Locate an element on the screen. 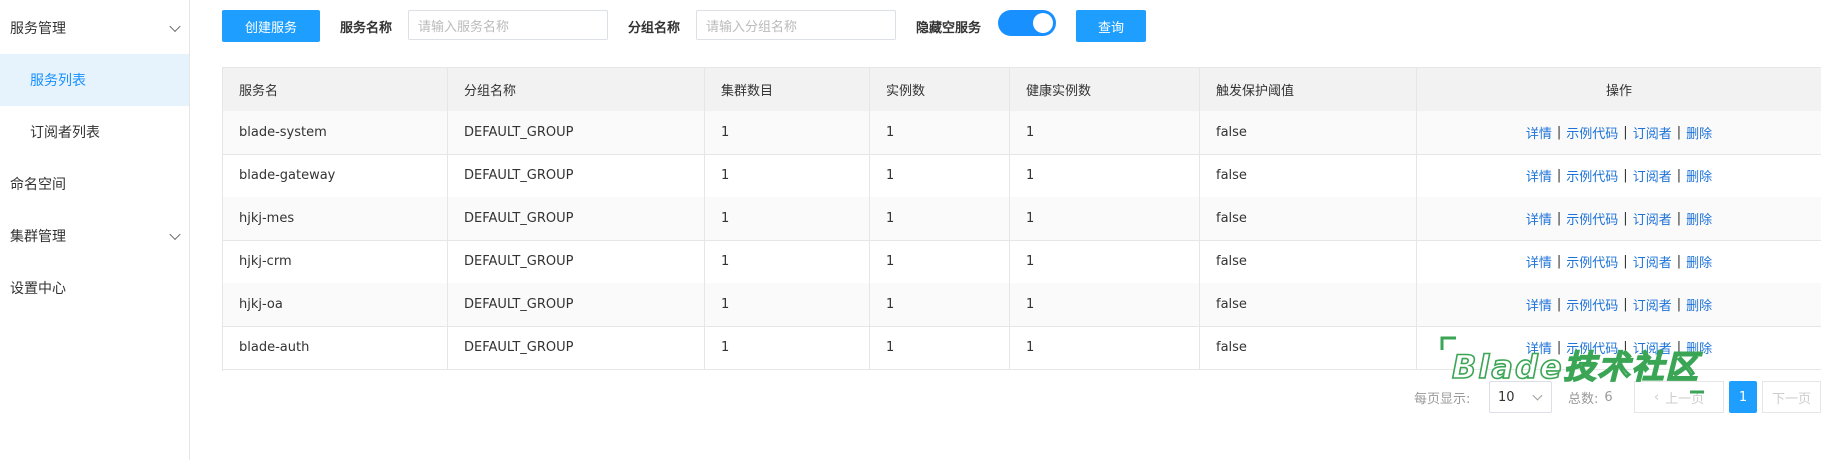  page-size-select: 10 is located at coordinates (1520, 397).